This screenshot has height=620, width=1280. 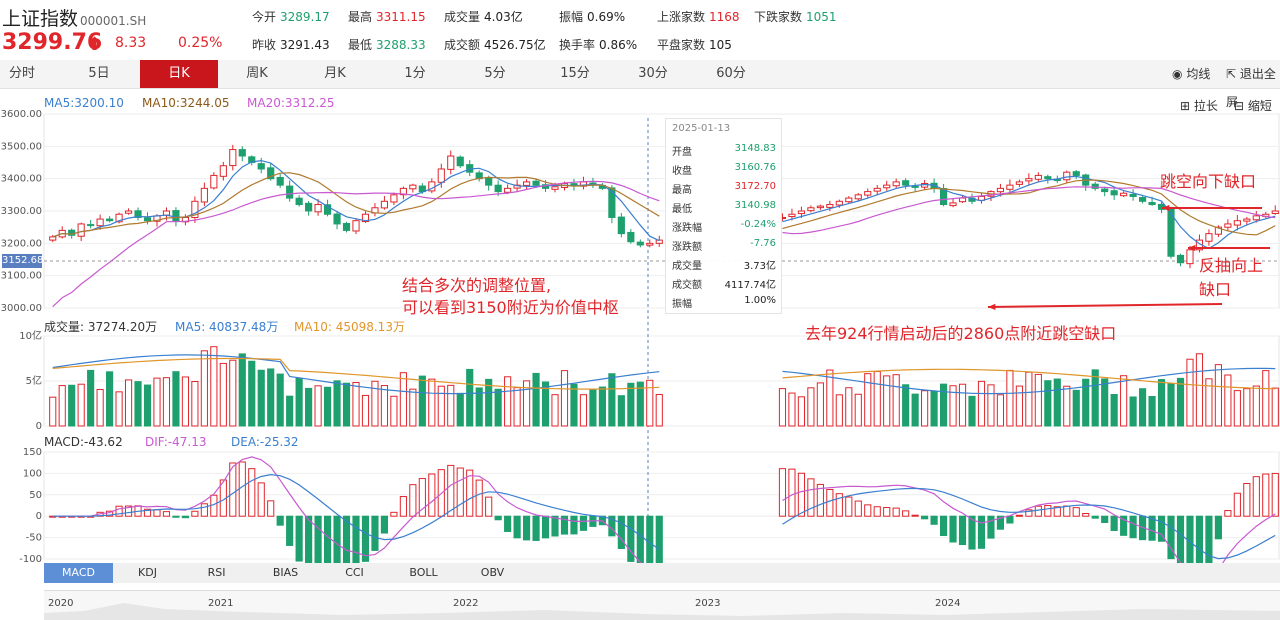 What do you see at coordinates (423, 573) in the screenshot?
I see `indicator-tab-boll: BOLL` at bounding box center [423, 573].